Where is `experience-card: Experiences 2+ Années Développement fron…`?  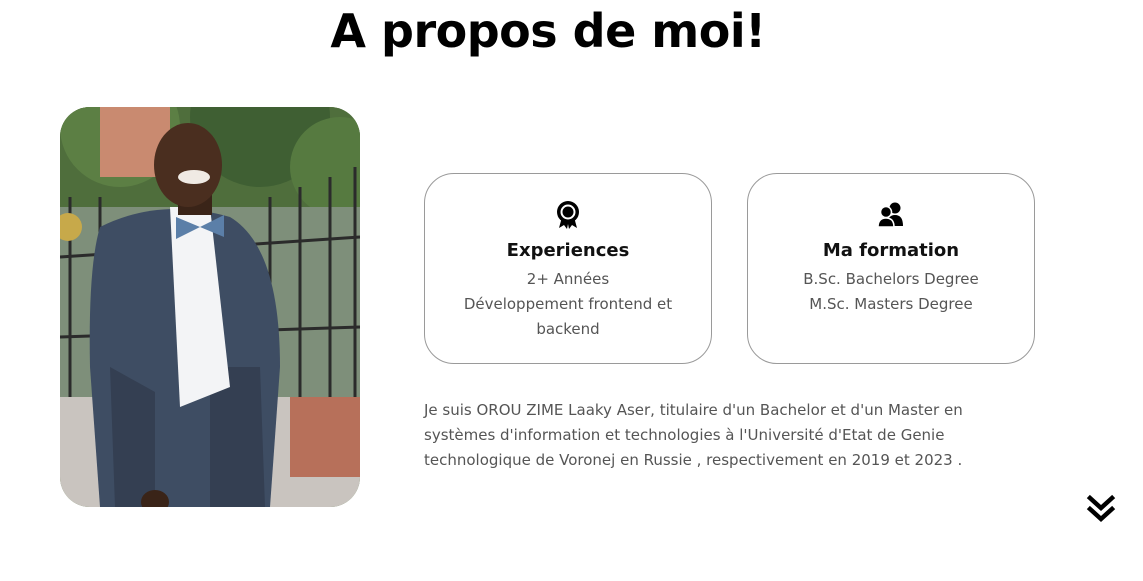
experience-card: Experiences 2+ Années Développement fron… is located at coordinates (568, 268).